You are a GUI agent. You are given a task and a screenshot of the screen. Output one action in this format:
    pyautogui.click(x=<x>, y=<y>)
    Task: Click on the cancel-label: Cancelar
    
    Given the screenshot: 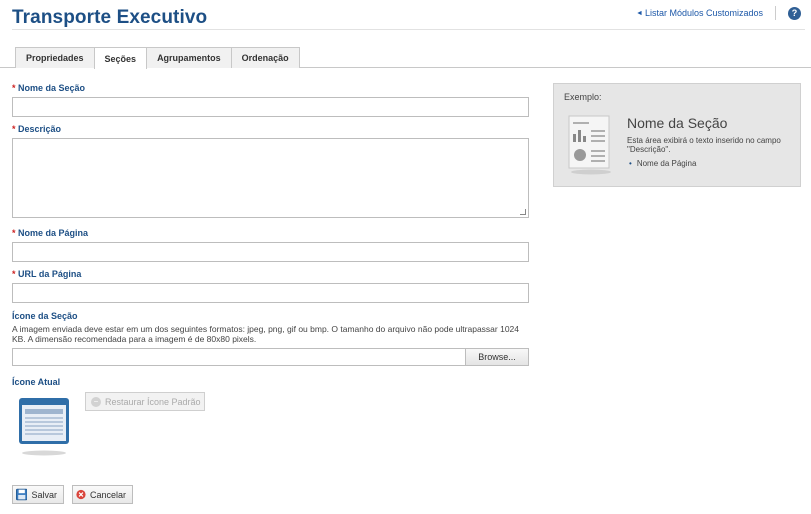 What is the action you would take?
    pyautogui.click(x=107, y=494)
    